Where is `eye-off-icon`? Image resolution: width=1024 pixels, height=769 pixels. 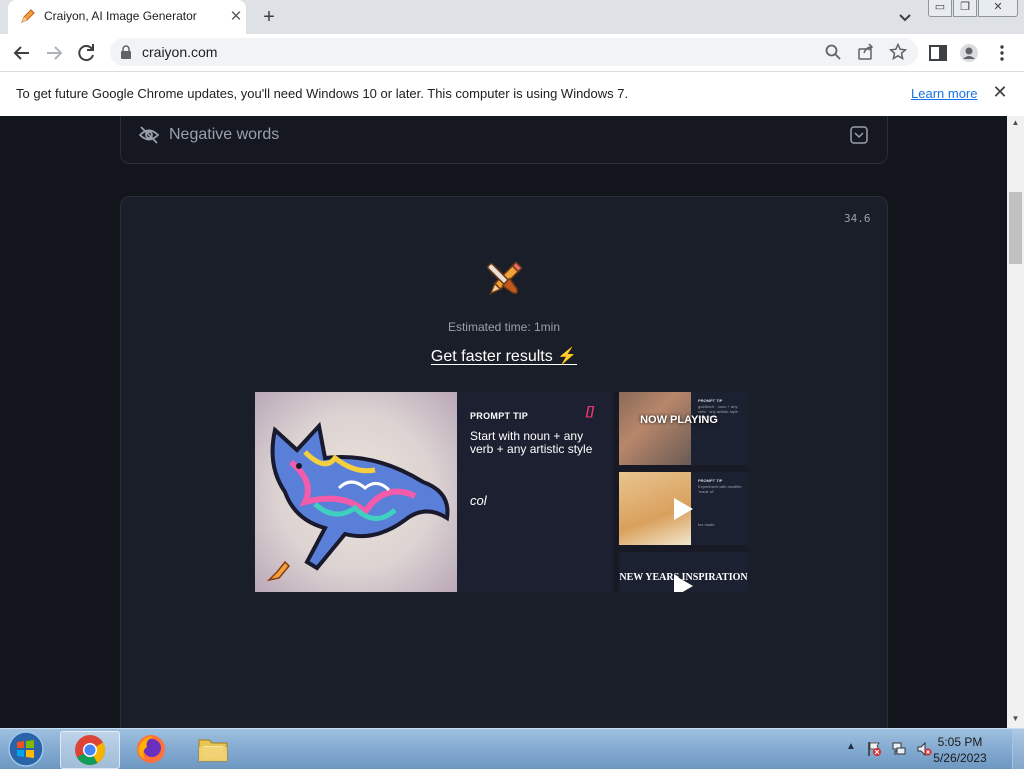 eye-off-icon is located at coordinates (149, 135).